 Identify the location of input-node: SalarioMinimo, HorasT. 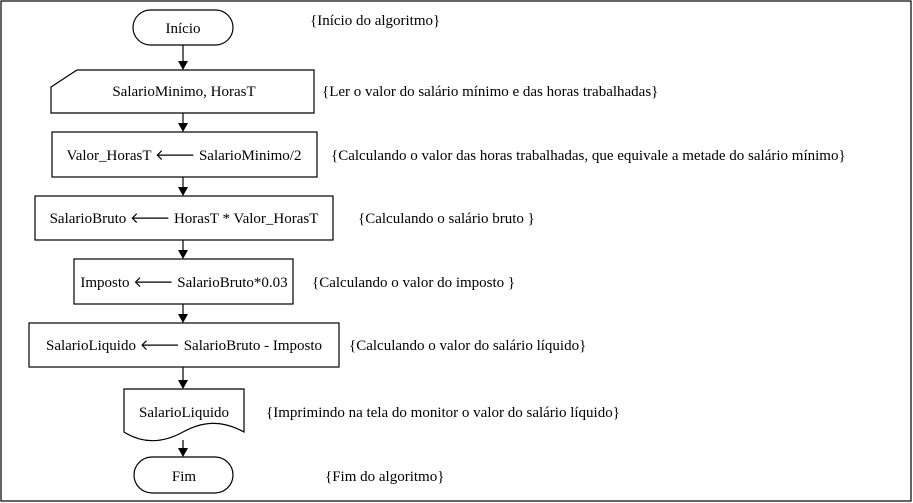
(182, 91).